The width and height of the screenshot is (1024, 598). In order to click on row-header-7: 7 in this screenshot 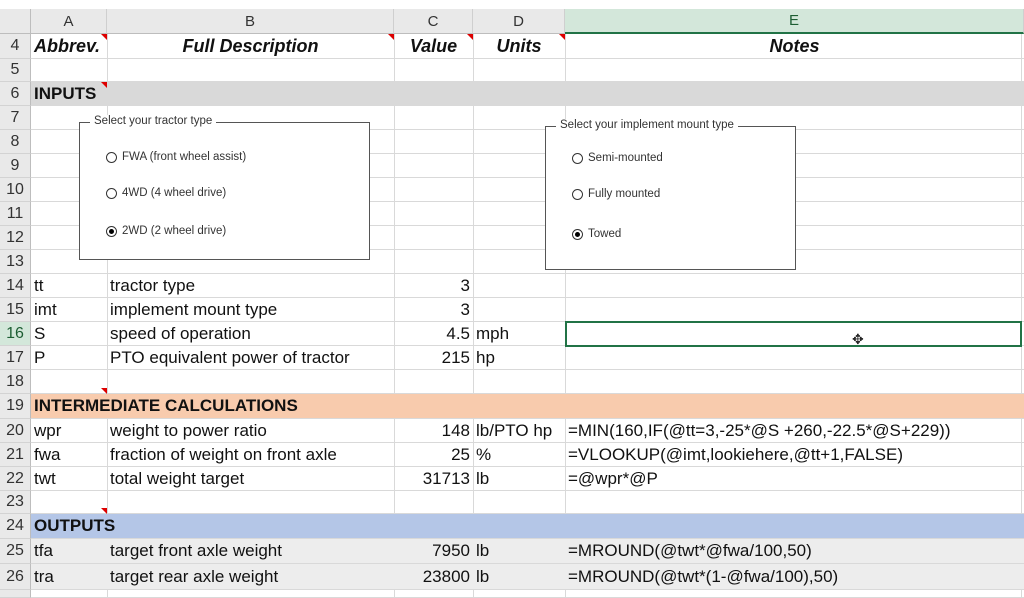, I will do `click(15, 118)`.